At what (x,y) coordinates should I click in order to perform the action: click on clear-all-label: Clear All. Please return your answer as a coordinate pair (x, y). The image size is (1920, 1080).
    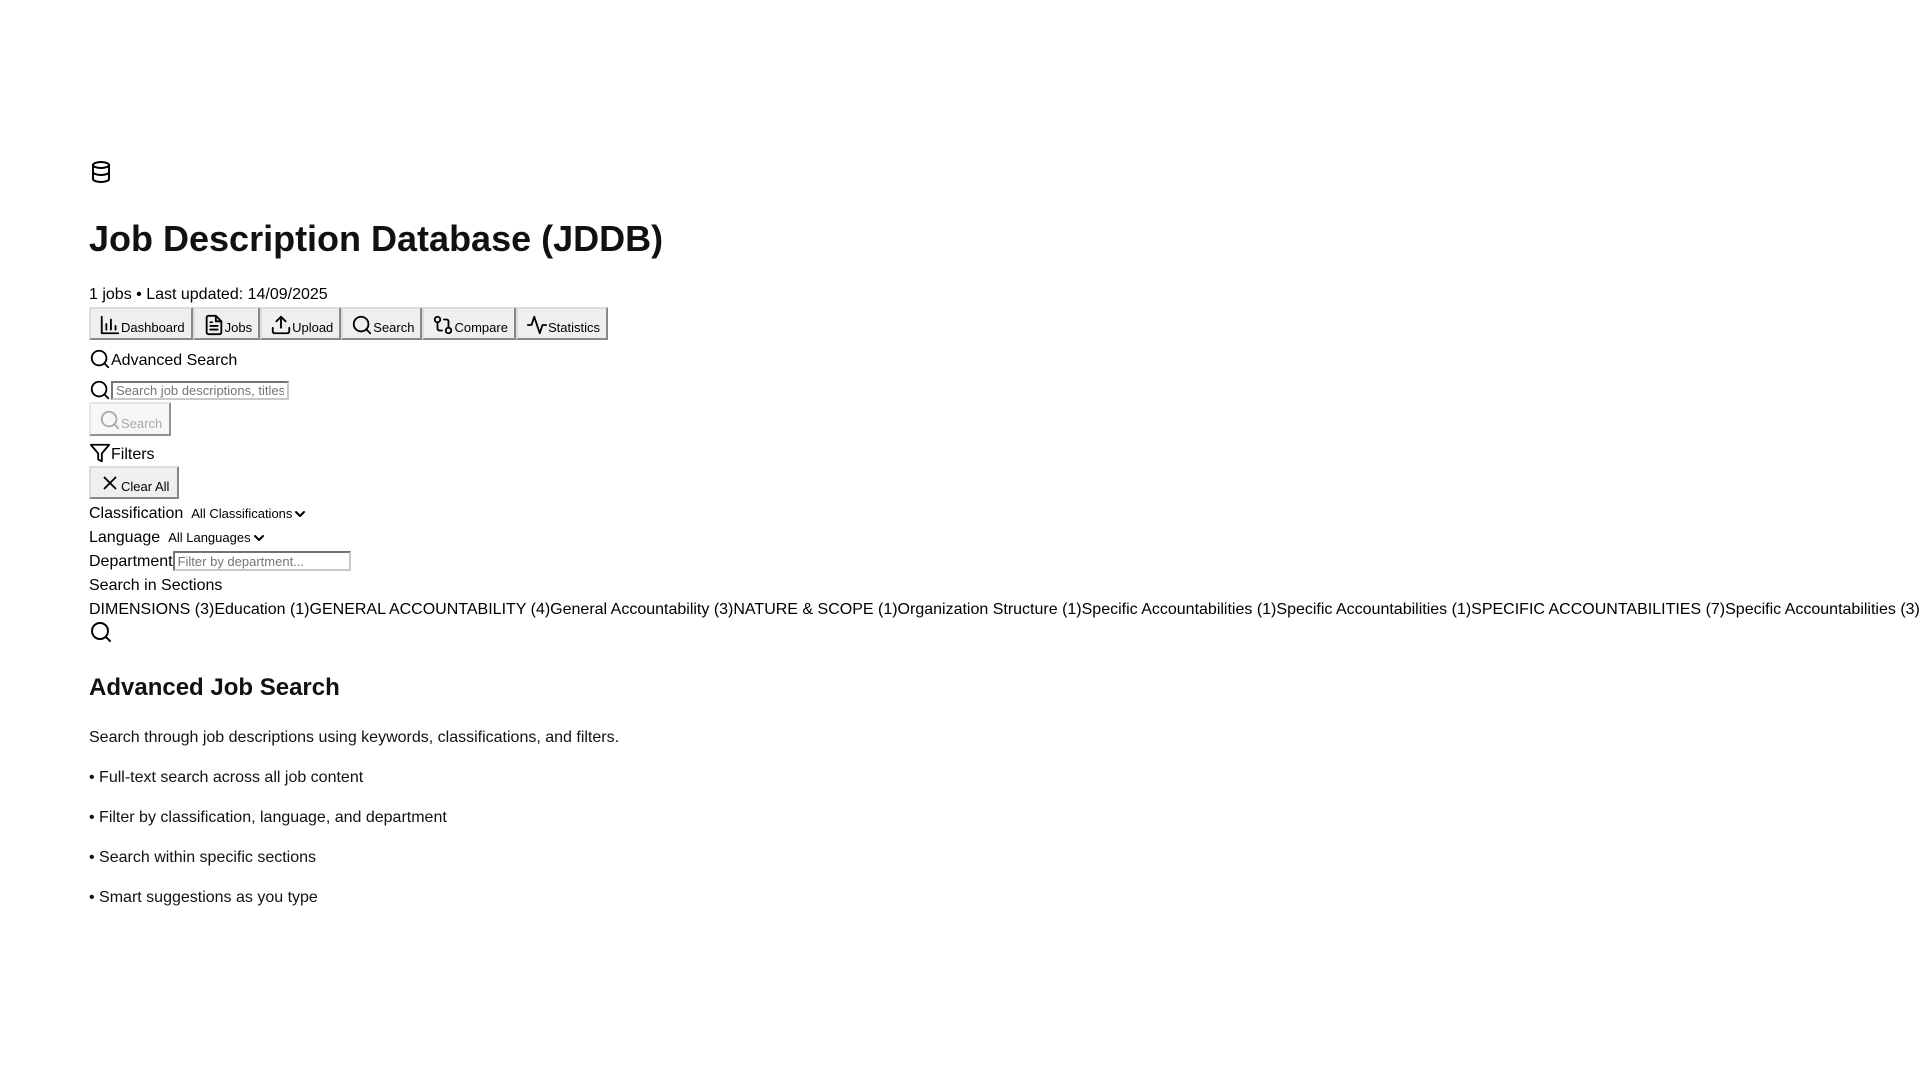
    Looking at the image, I should click on (145, 486).